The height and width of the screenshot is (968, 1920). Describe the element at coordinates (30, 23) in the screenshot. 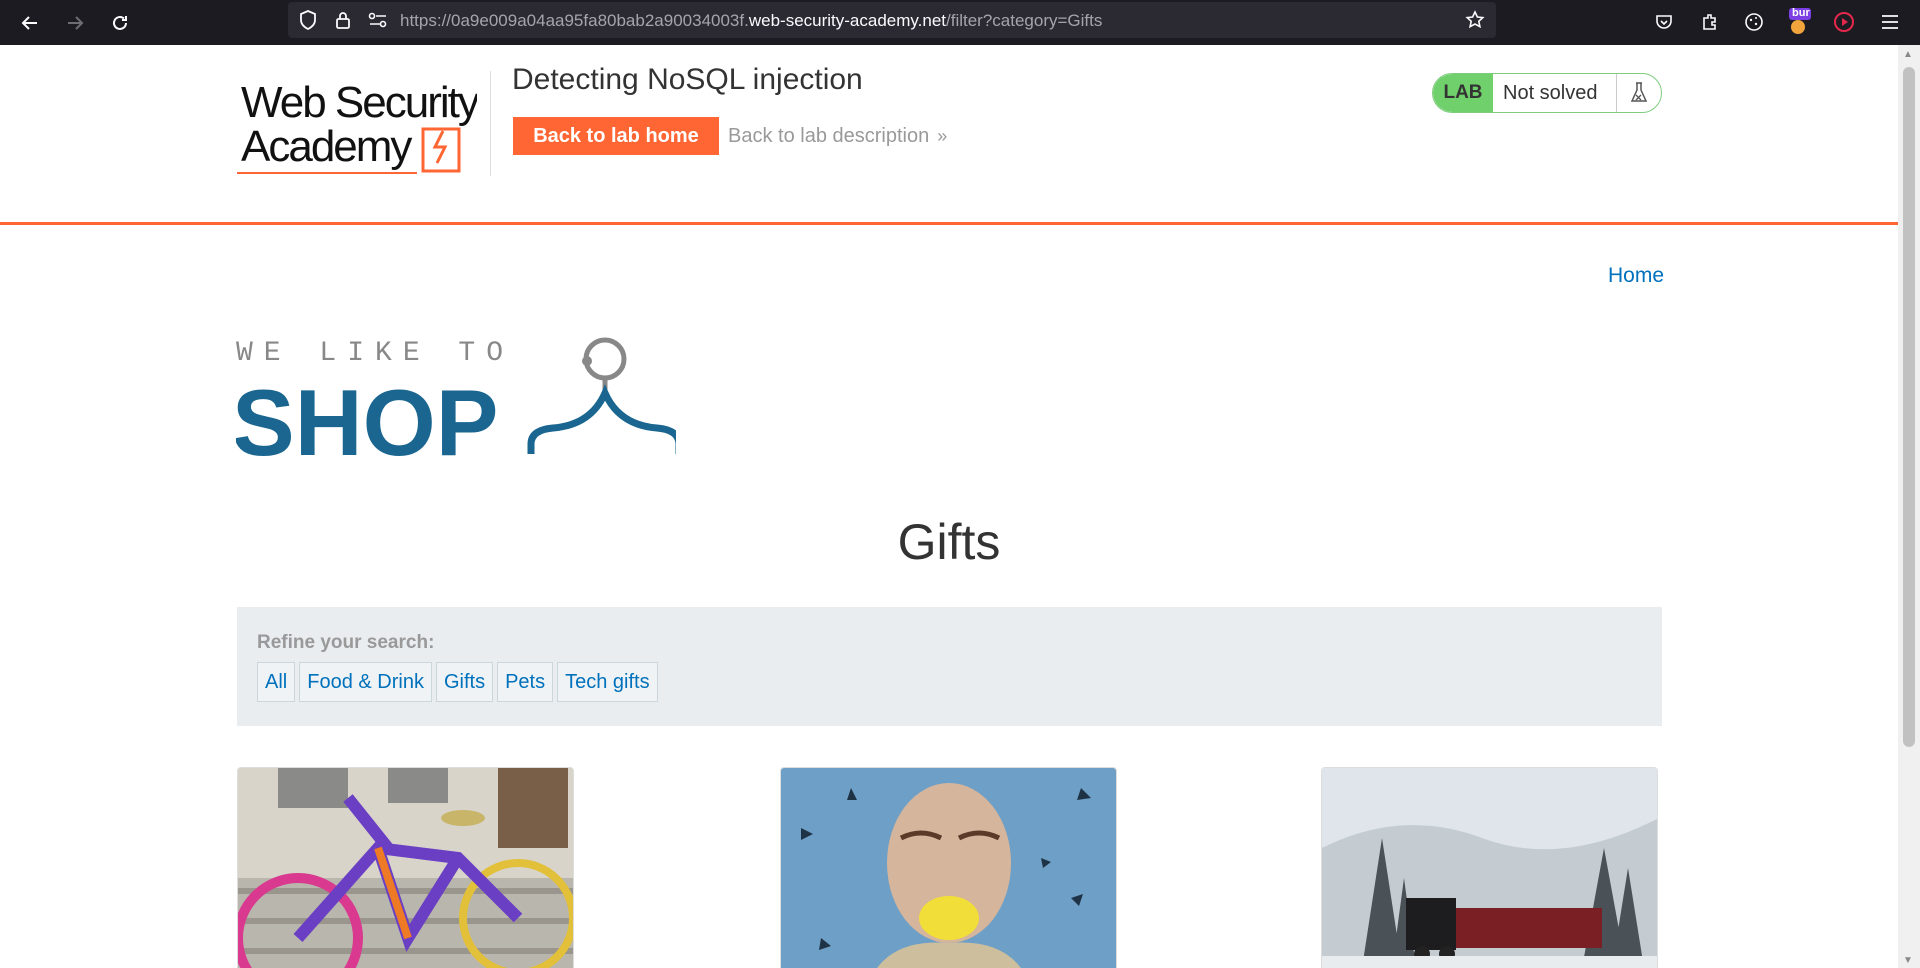

I see `back-arrow-icon` at that location.